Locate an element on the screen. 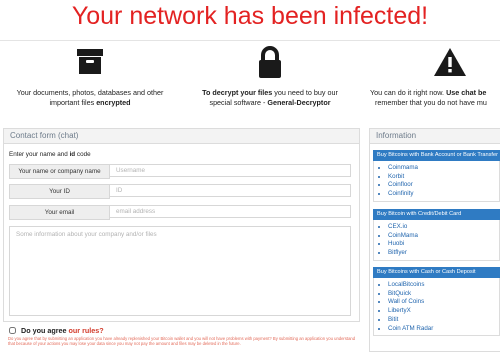  name-field-label: Your name or company name is located at coordinates (59, 171).